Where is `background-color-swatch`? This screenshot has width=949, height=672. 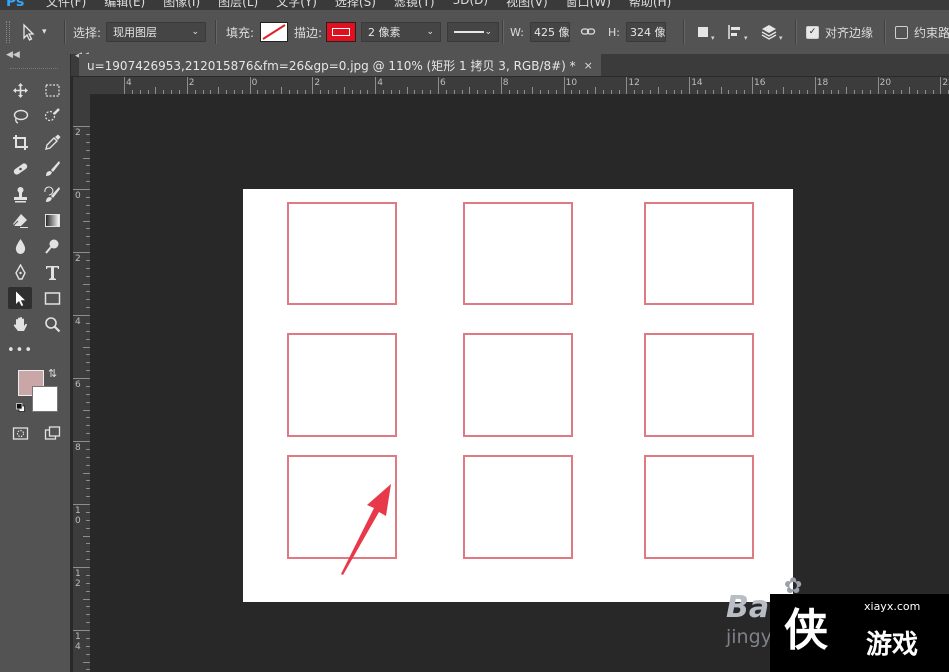 background-color-swatch is located at coordinates (45, 399).